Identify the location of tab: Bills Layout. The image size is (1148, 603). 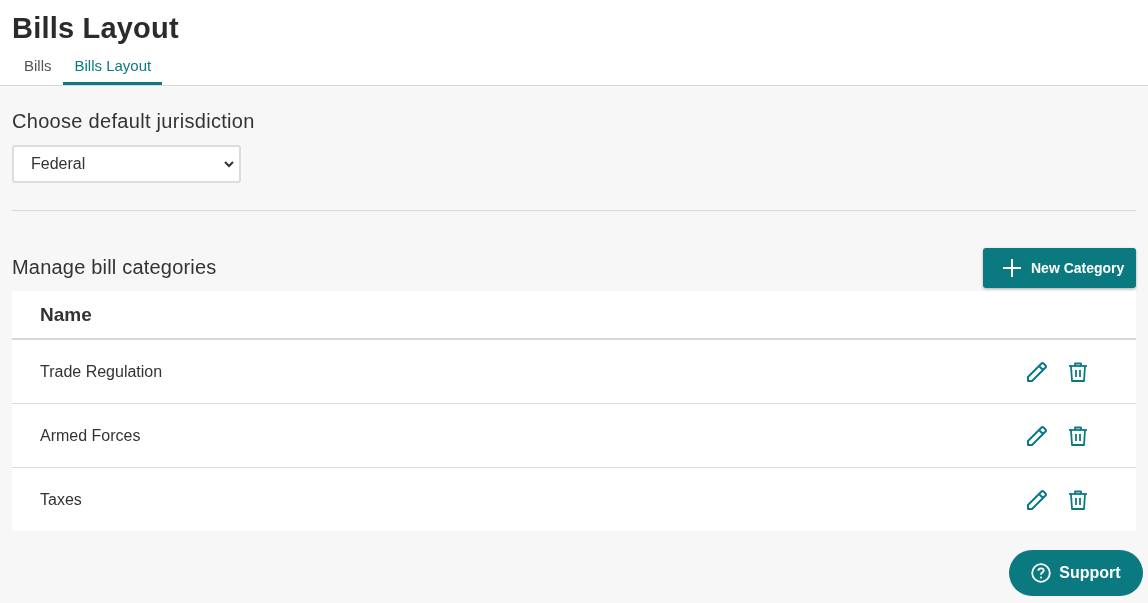
(112, 69).